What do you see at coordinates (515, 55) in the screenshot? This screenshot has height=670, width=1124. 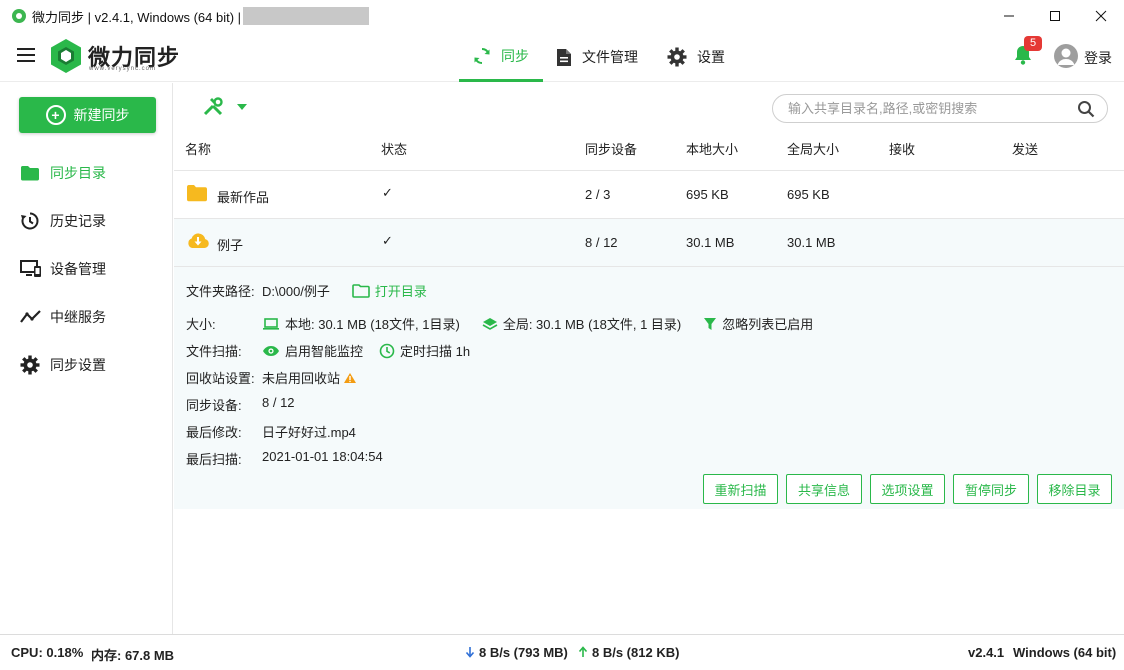 I see `tab-sync-label: 同步` at bounding box center [515, 55].